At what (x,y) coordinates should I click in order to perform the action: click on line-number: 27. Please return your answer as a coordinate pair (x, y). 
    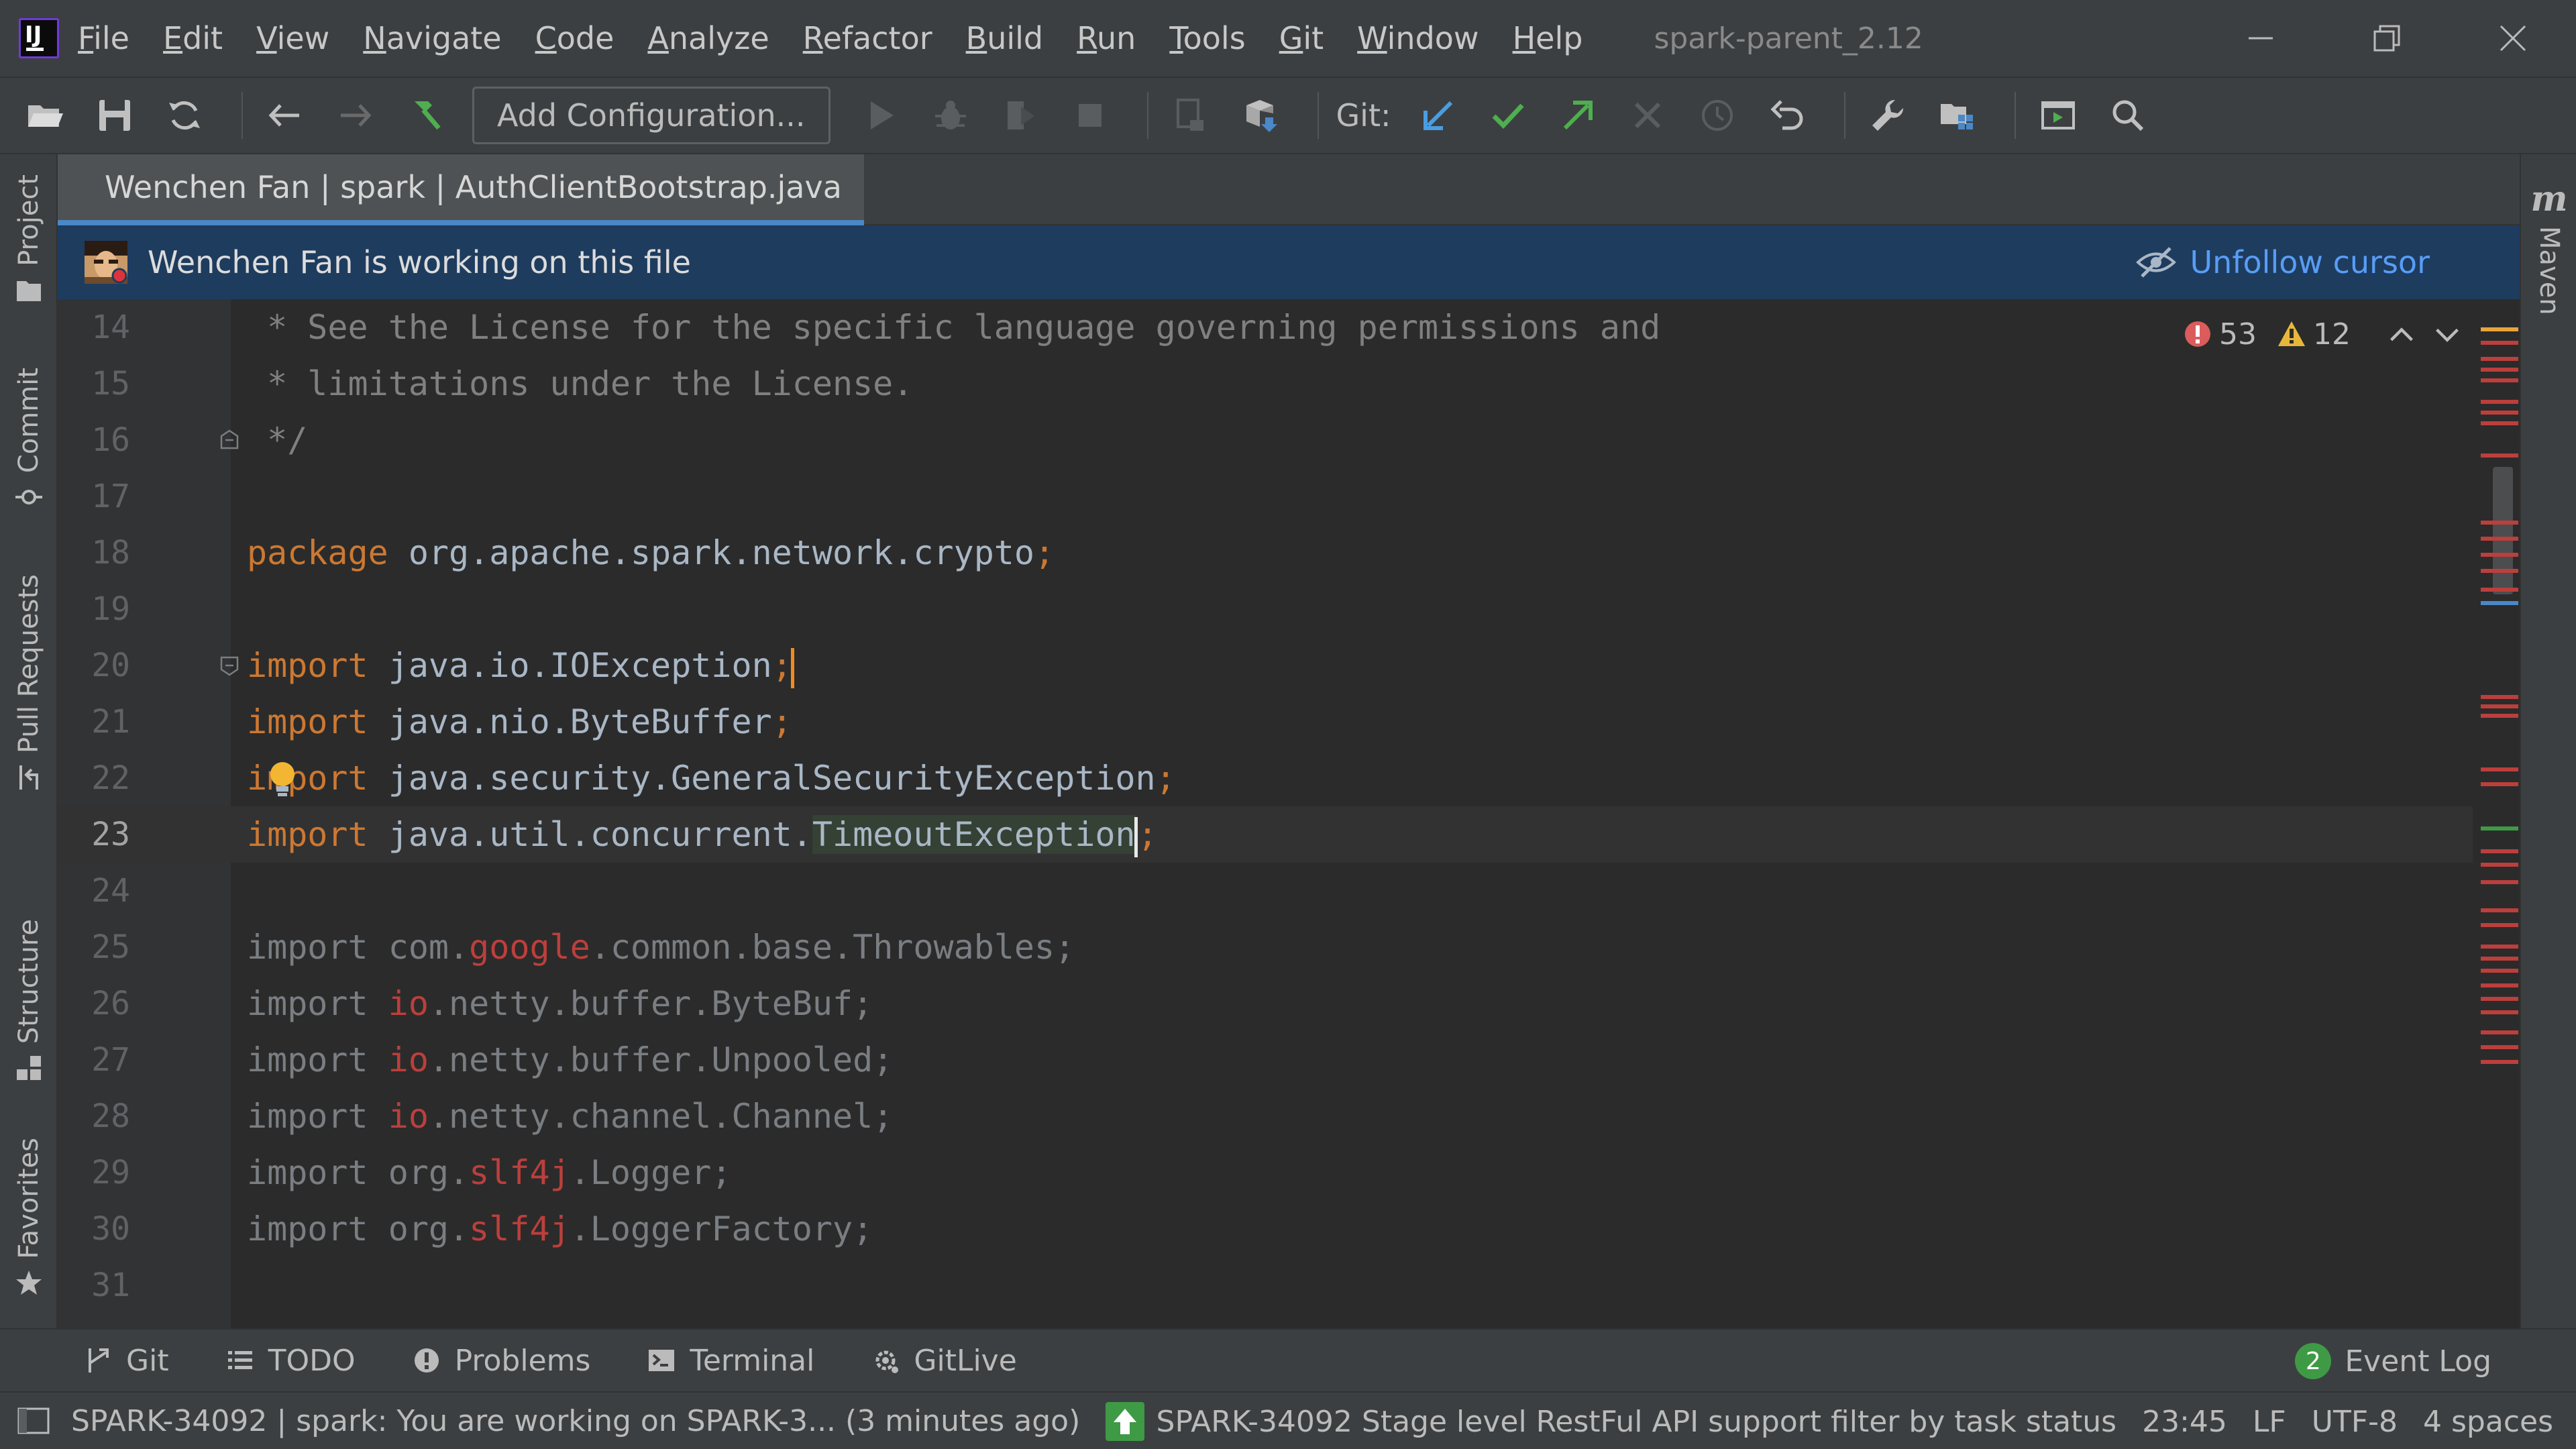
    Looking at the image, I should click on (94, 1060).